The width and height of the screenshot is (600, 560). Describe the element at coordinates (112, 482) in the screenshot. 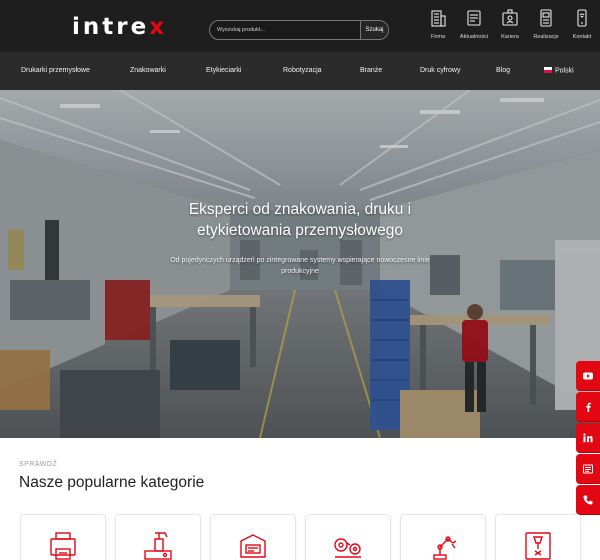

I see `section-title: Nasze popularne kategorie` at that location.